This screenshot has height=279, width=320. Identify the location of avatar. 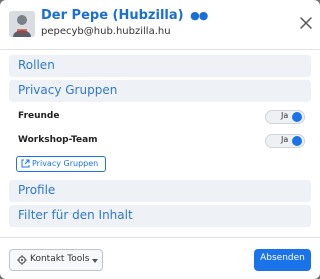
(22, 24).